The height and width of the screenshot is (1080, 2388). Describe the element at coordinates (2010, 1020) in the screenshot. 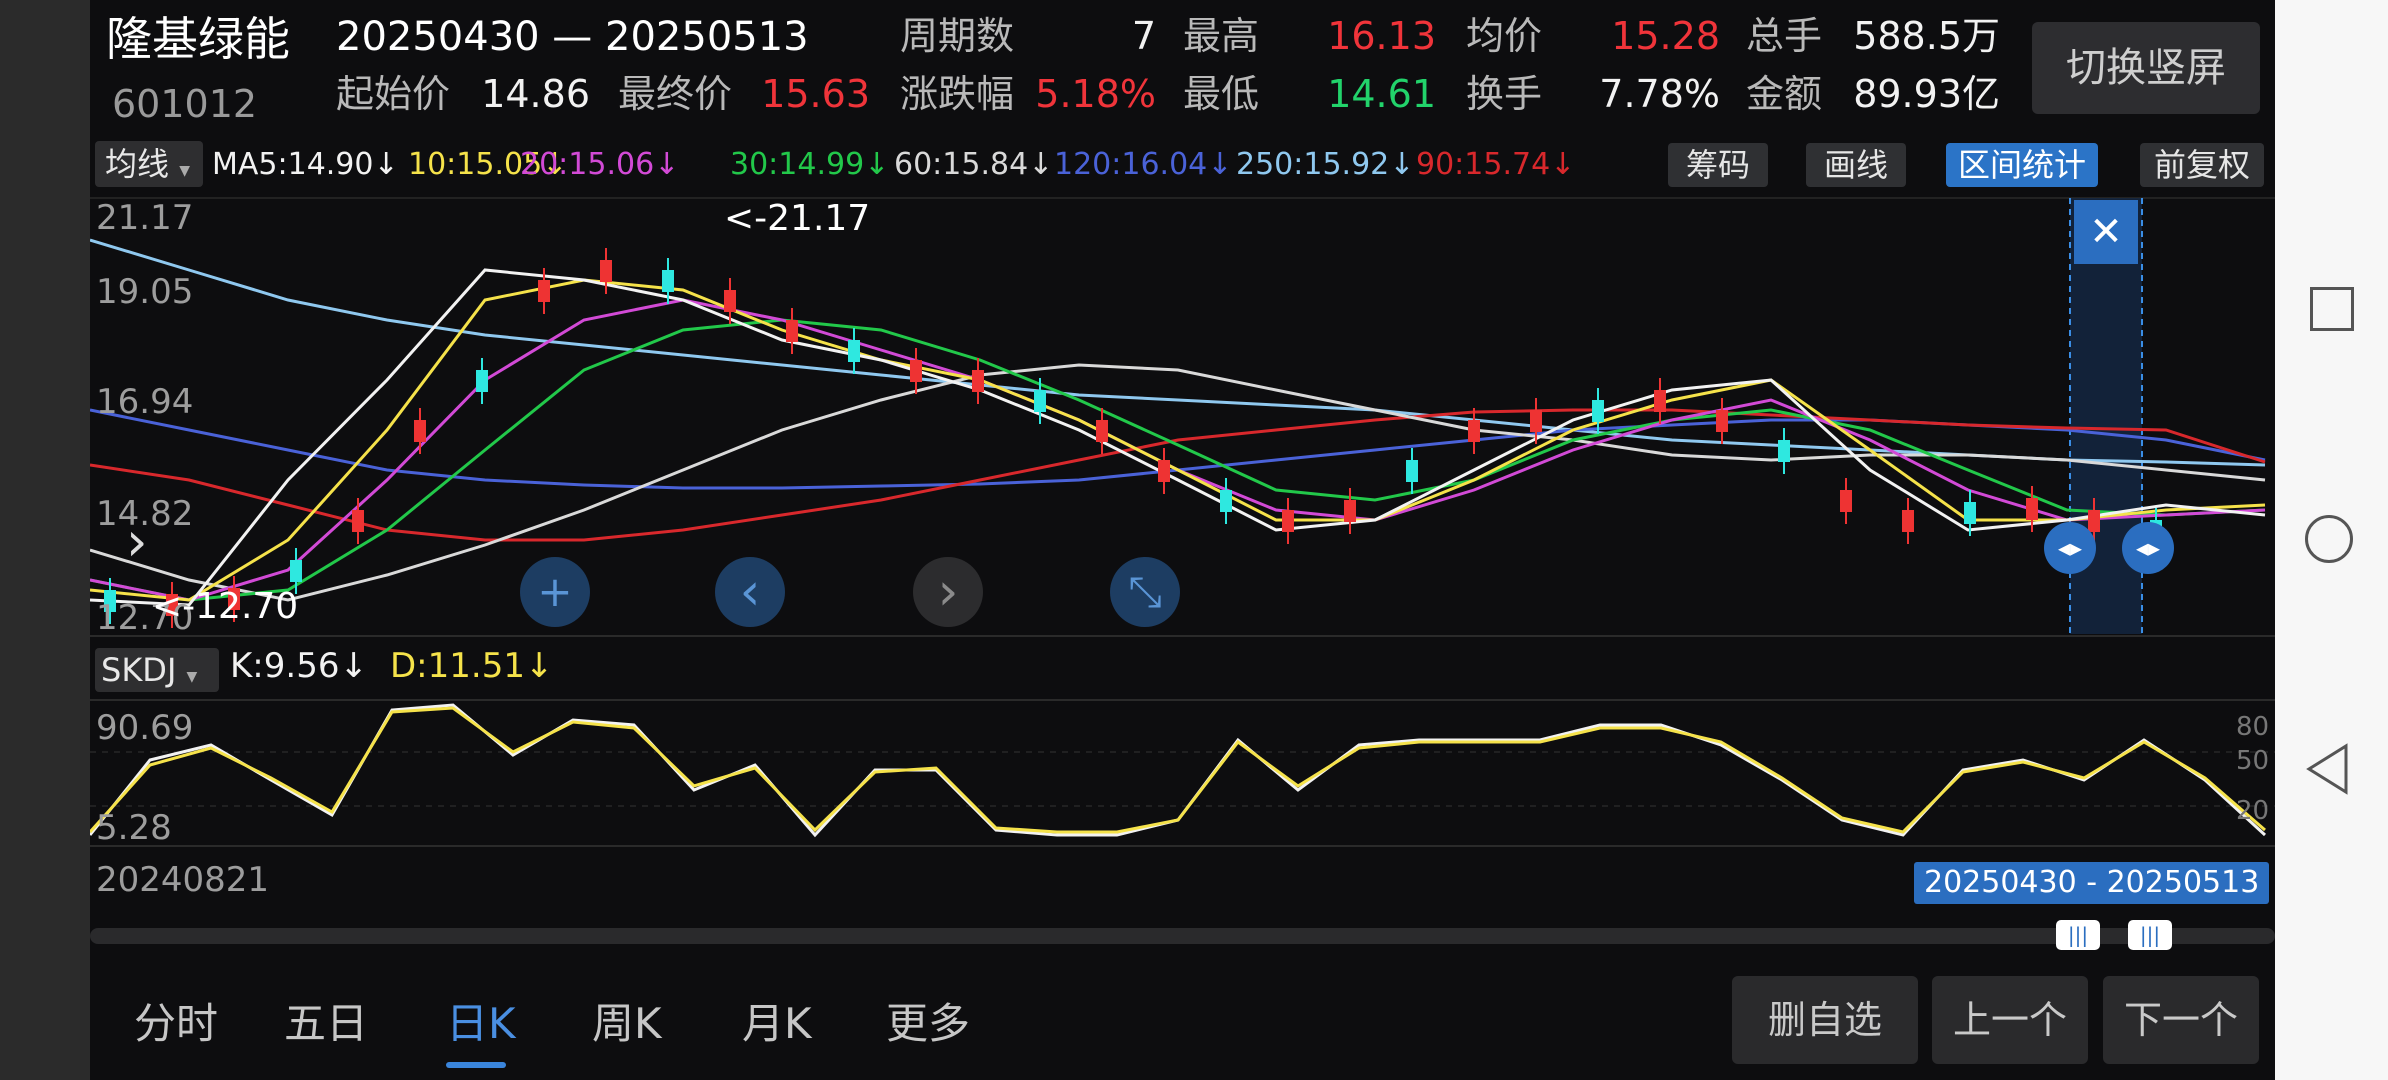

I see `previous-stock-button: 上一个` at that location.